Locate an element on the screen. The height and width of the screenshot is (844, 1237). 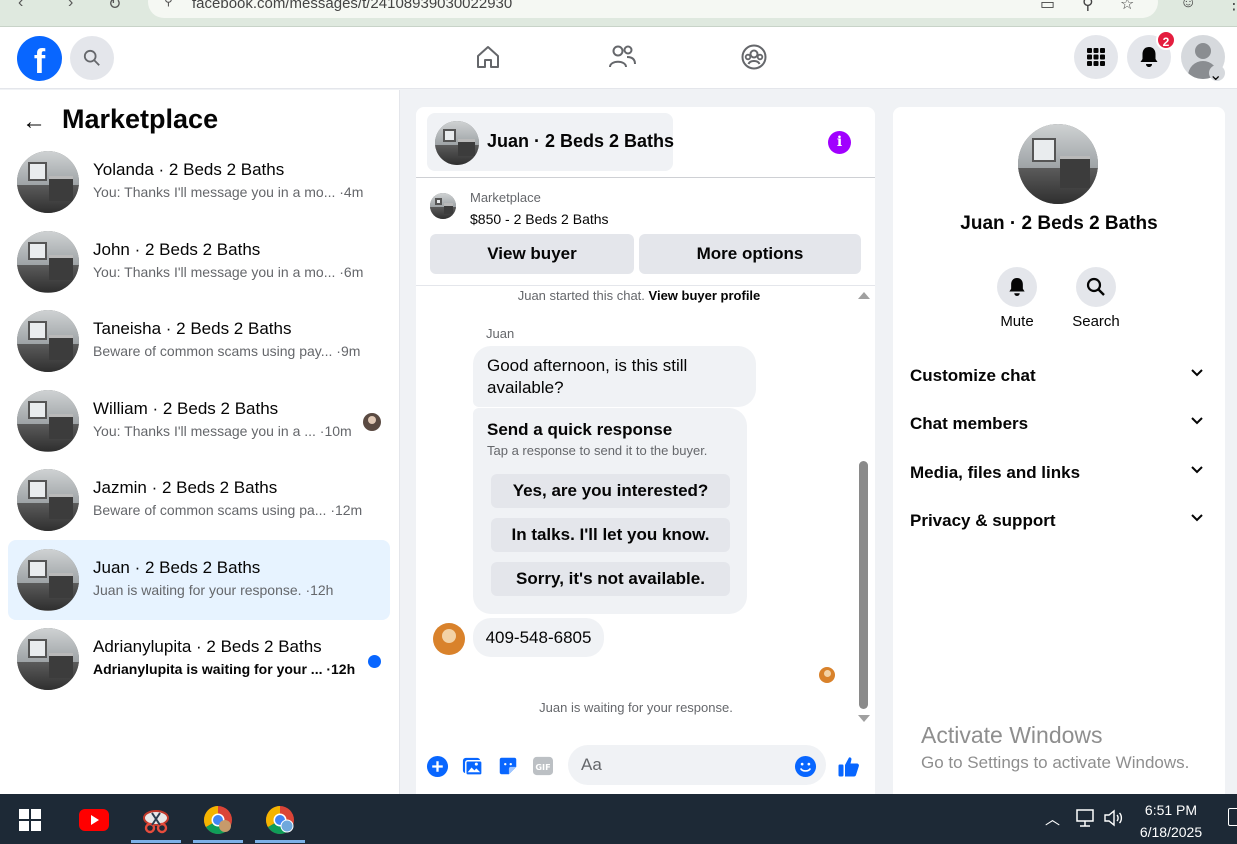
chrome-app is located at coordinates (218, 820).